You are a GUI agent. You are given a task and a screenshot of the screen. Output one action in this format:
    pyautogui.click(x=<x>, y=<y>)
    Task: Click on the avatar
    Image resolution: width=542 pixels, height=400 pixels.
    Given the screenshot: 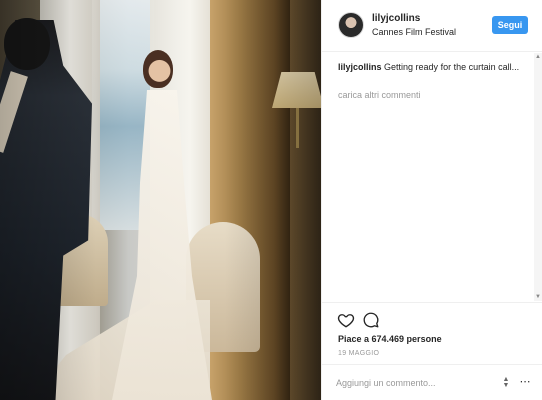 What is the action you would take?
    pyautogui.click(x=351, y=25)
    